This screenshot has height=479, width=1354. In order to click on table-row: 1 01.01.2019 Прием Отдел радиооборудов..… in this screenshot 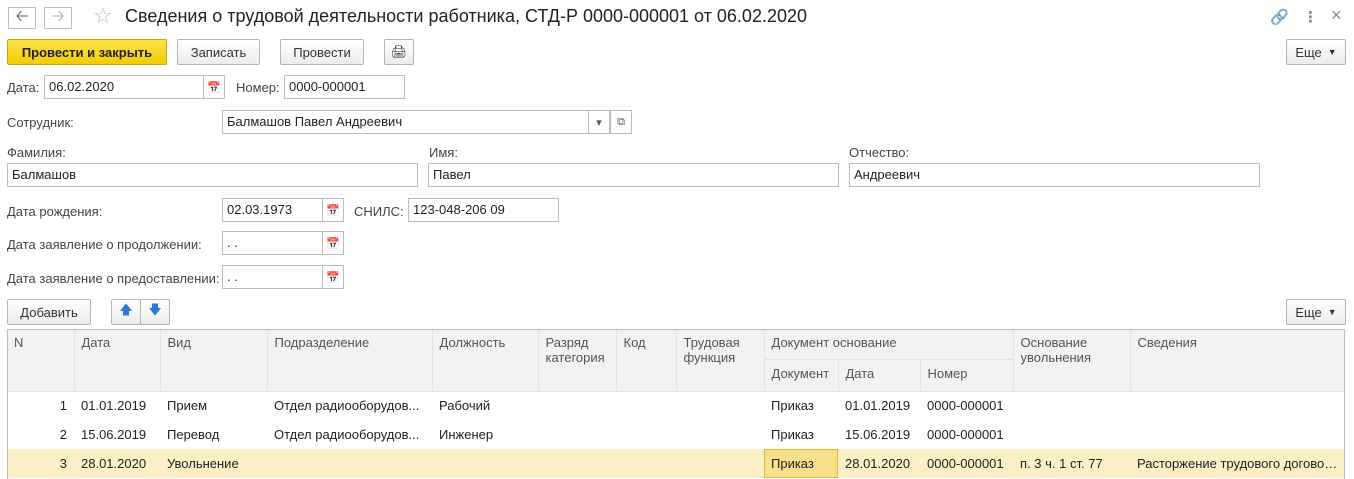, I will do `click(676, 405)`.